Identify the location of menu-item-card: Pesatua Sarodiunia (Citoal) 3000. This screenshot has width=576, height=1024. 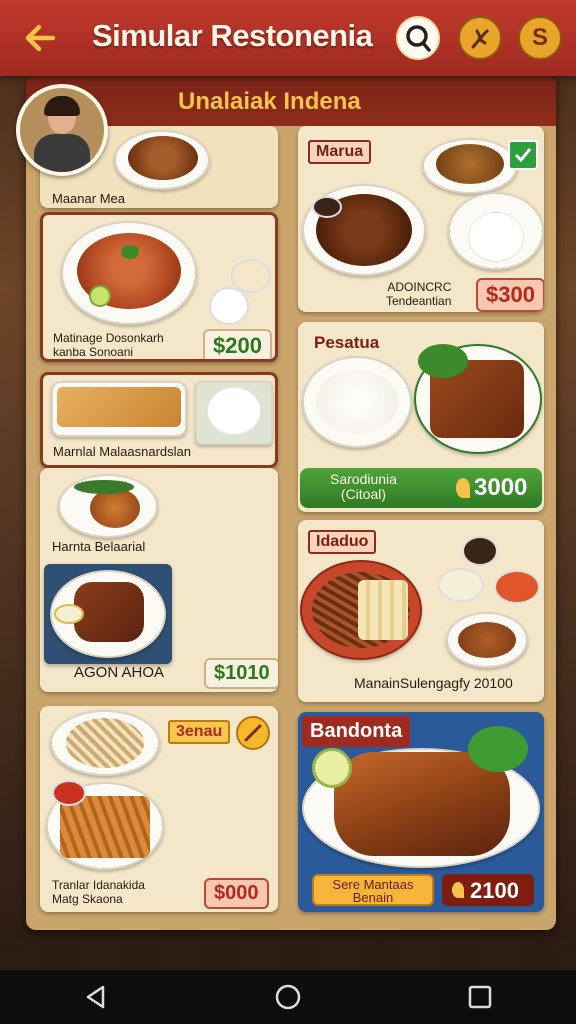
(421, 417).